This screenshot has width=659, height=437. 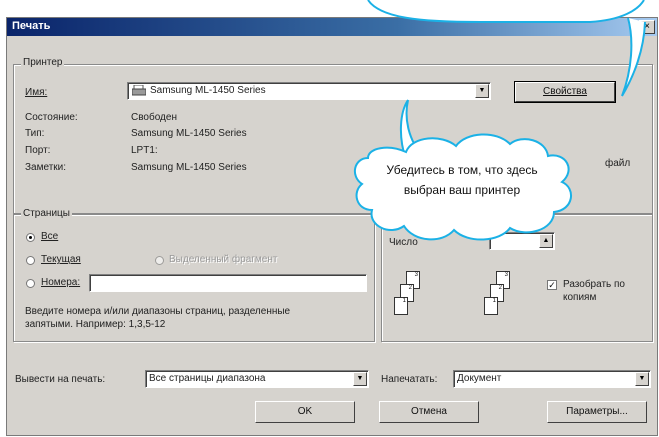 I want to click on print-what-select: Документ ▼, so click(x=552, y=379).